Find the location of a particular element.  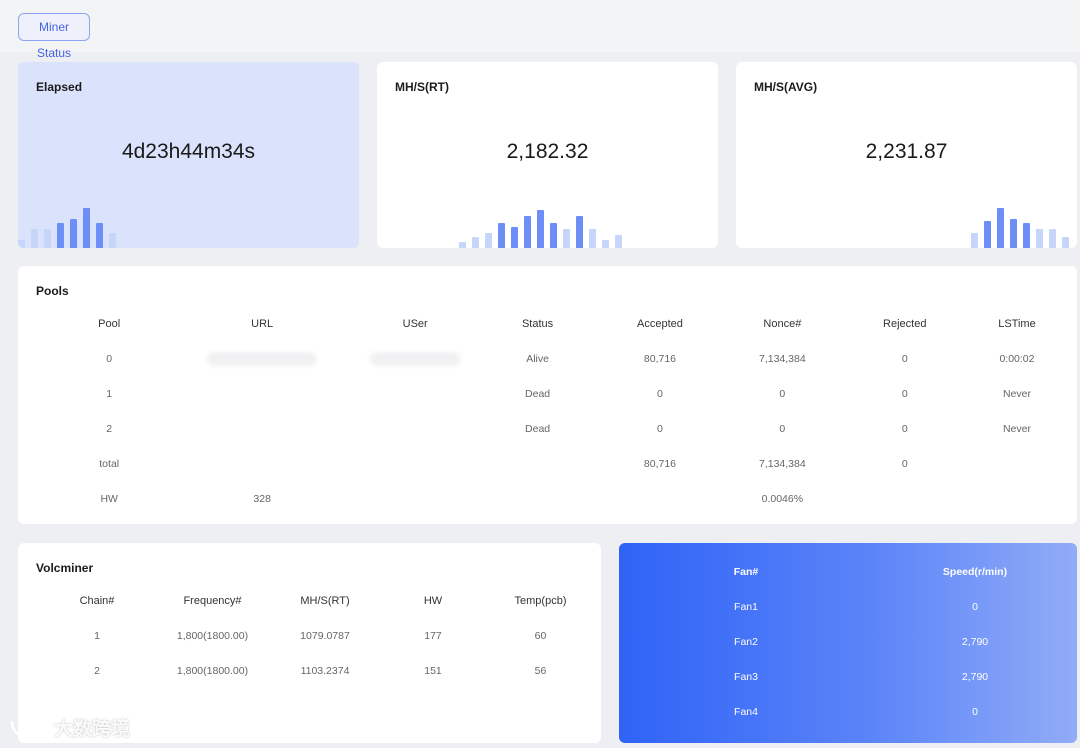

pools-cell: Dead is located at coordinates (538, 393).